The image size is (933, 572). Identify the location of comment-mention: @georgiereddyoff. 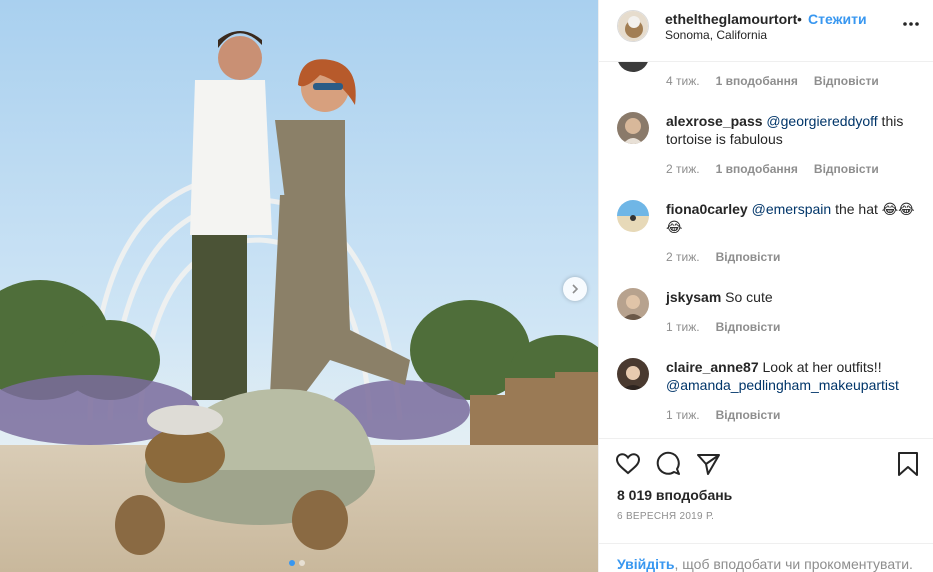
(821, 121).